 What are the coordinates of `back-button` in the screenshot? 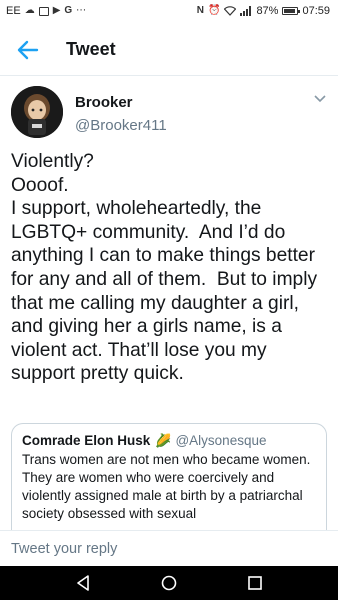 It's located at (28, 50).